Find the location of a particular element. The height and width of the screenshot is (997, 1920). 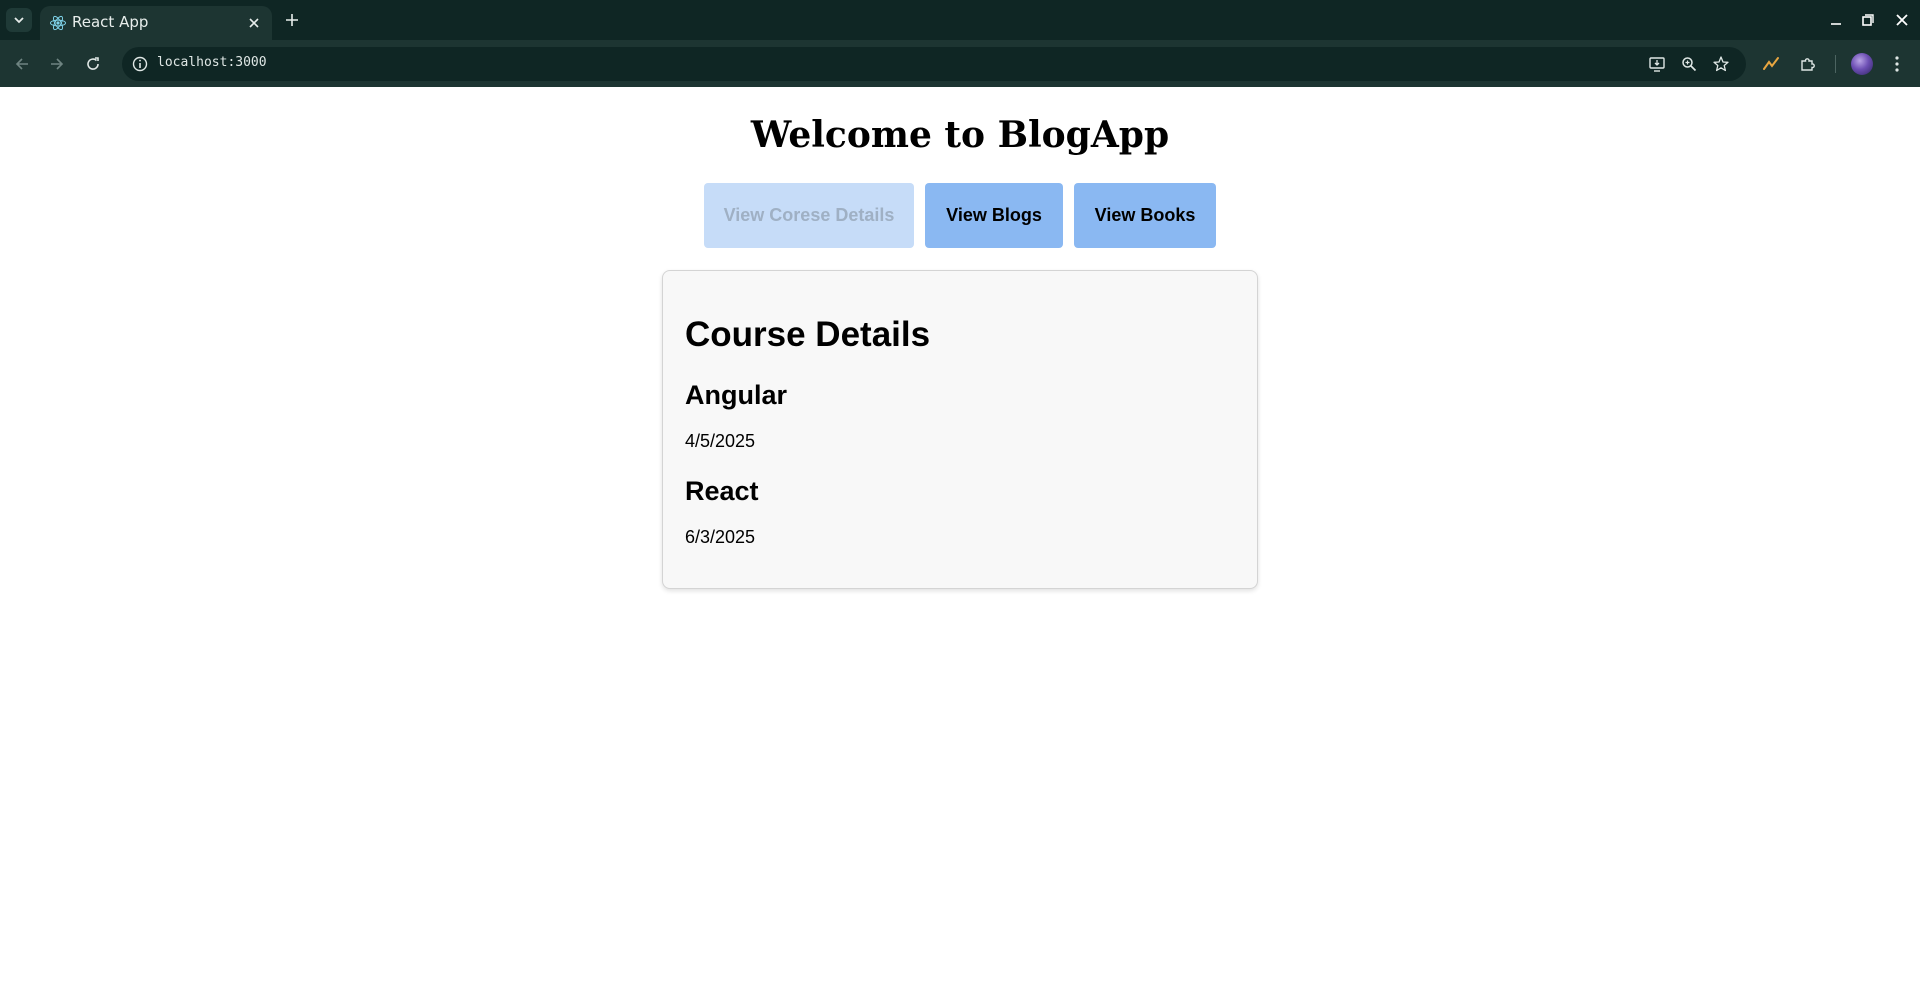

close-icon is located at coordinates (254, 23).